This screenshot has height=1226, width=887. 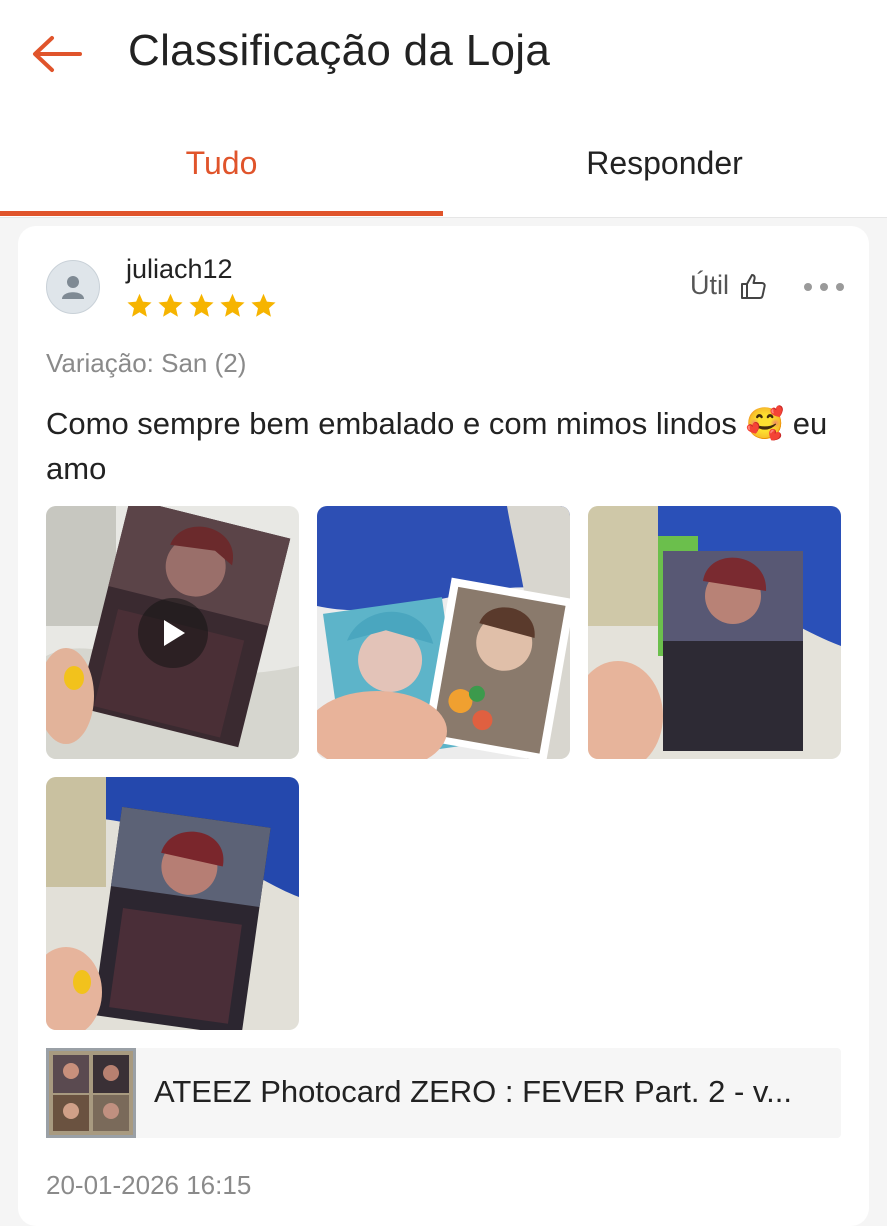 I want to click on tab-tudo: Tudo, so click(x=221, y=163).